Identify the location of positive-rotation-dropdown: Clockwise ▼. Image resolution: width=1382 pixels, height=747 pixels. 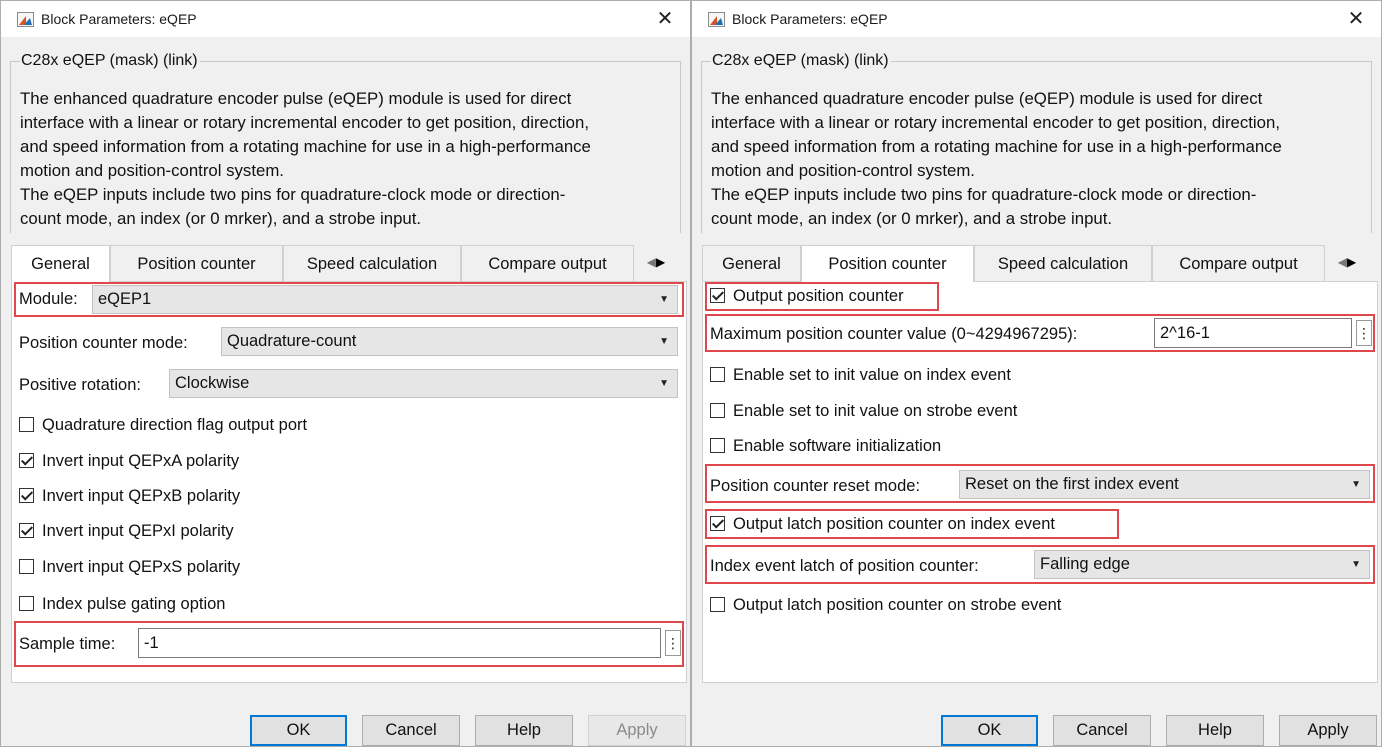
(423, 383).